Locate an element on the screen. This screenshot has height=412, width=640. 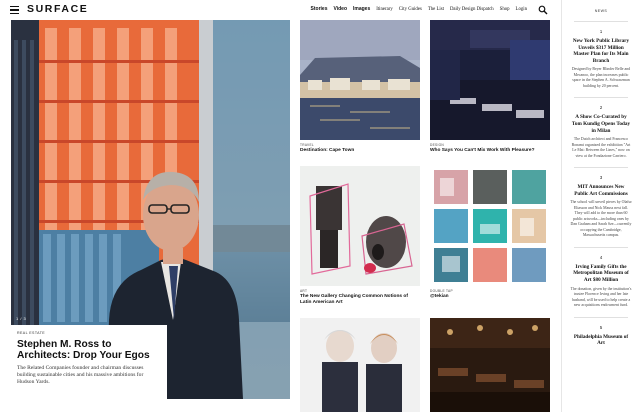
card-category: DESIGN is located at coordinates (437, 145).